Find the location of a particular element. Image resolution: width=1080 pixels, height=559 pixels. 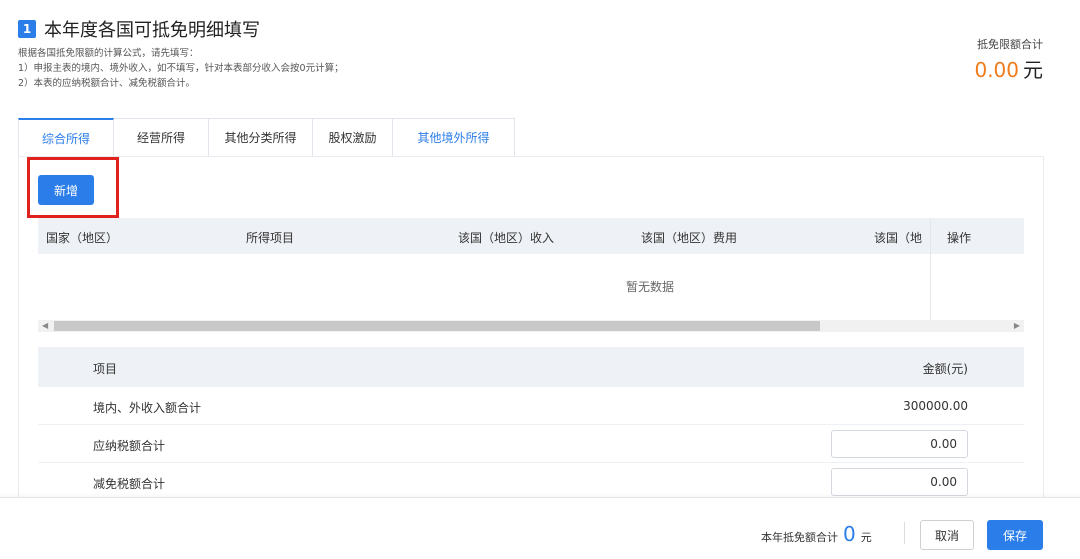

description-line: 2）本表的应纳税额合计、减免税额合计。 is located at coordinates (107, 83).